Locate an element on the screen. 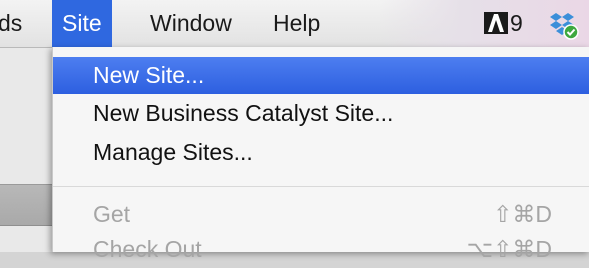 The image size is (589, 268). adobe-a-icon is located at coordinates (496, 23).